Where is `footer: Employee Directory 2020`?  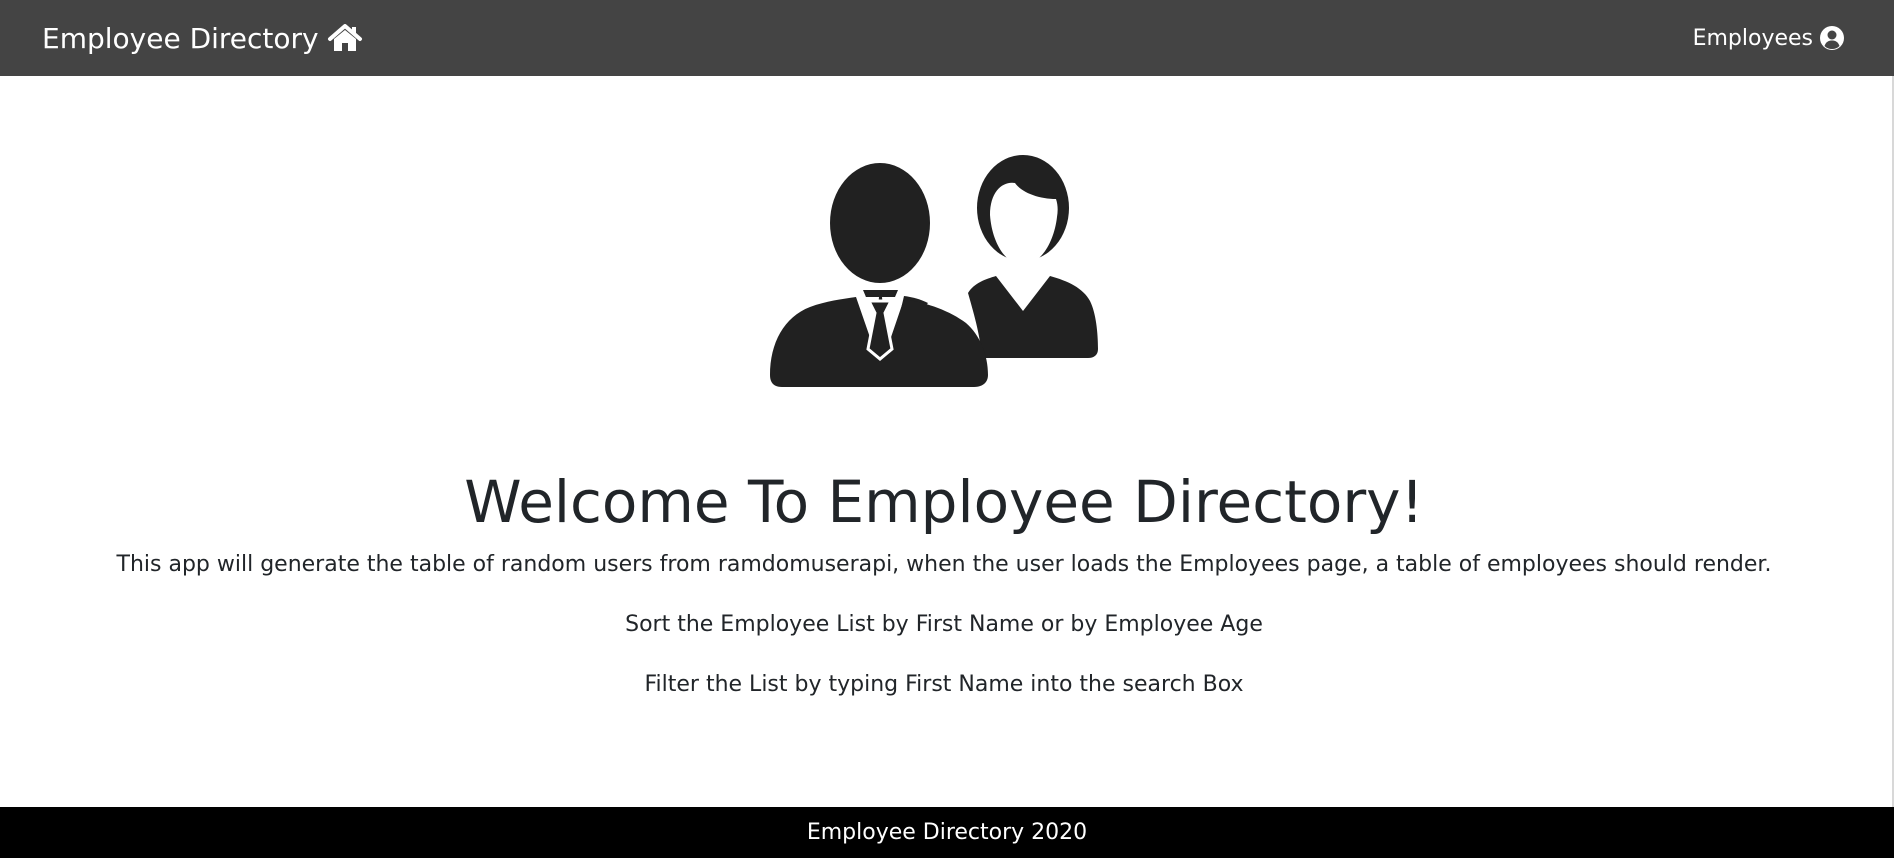
footer: Employee Directory 2020 is located at coordinates (947, 832).